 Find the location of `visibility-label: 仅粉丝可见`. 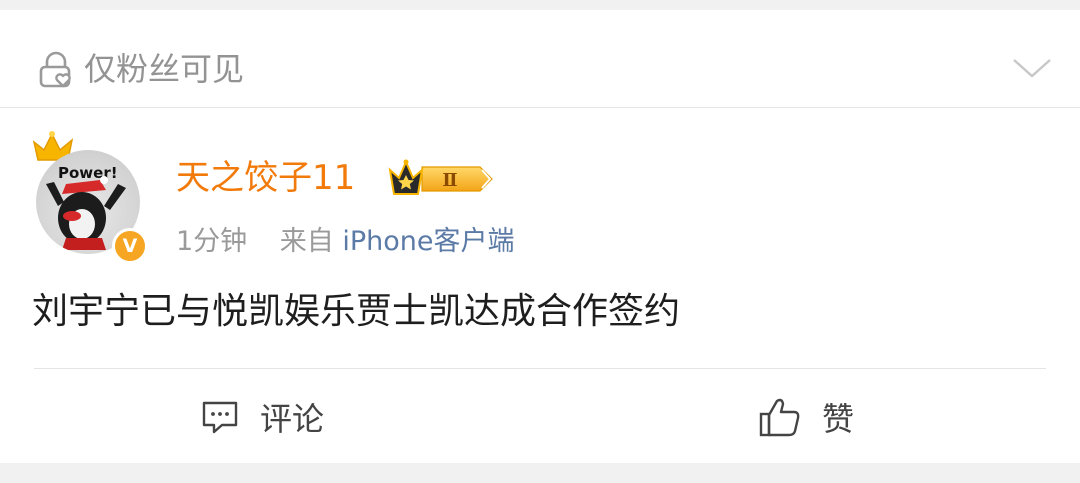

visibility-label: 仅粉丝可见 is located at coordinates (164, 69).